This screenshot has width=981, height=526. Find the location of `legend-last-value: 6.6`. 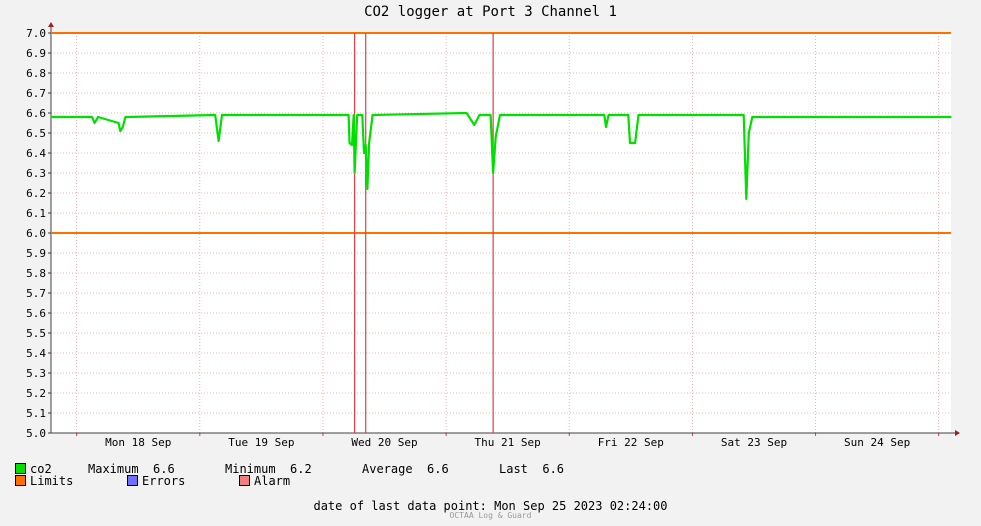

legend-last-value: 6.6 is located at coordinates (553, 469).